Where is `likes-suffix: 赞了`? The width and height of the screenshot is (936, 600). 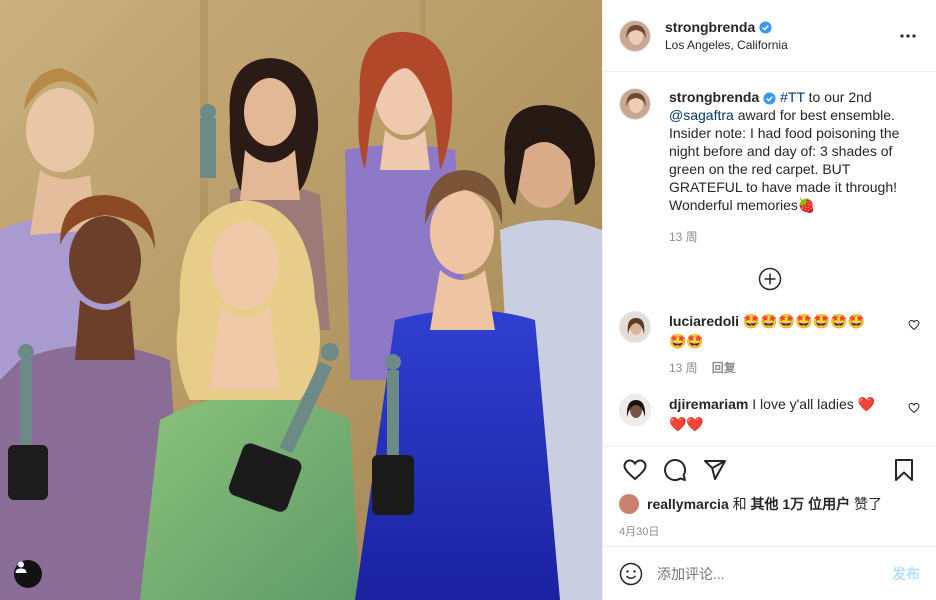 likes-suffix: 赞了 is located at coordinates (866, 504).